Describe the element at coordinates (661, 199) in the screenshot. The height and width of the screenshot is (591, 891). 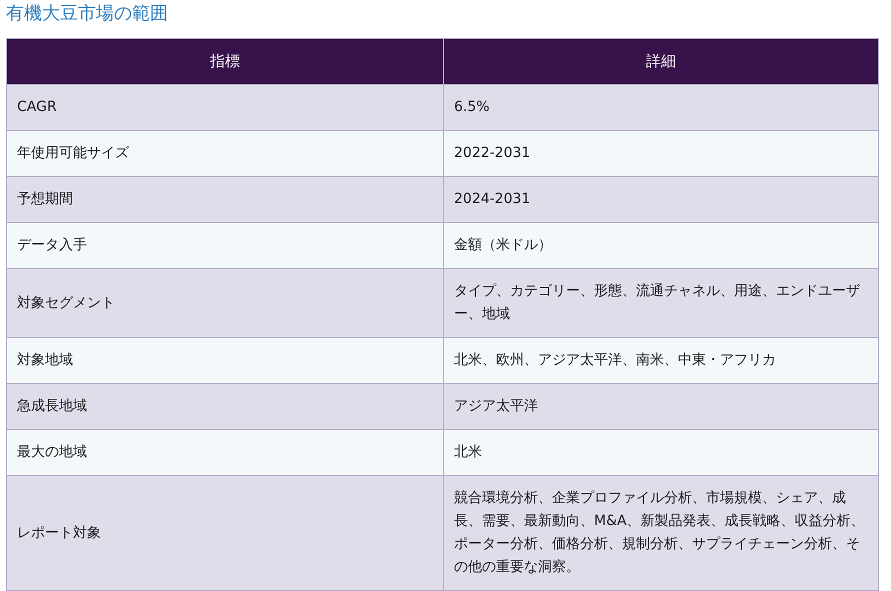
I see `table-cell: 2024-2031` at that location.